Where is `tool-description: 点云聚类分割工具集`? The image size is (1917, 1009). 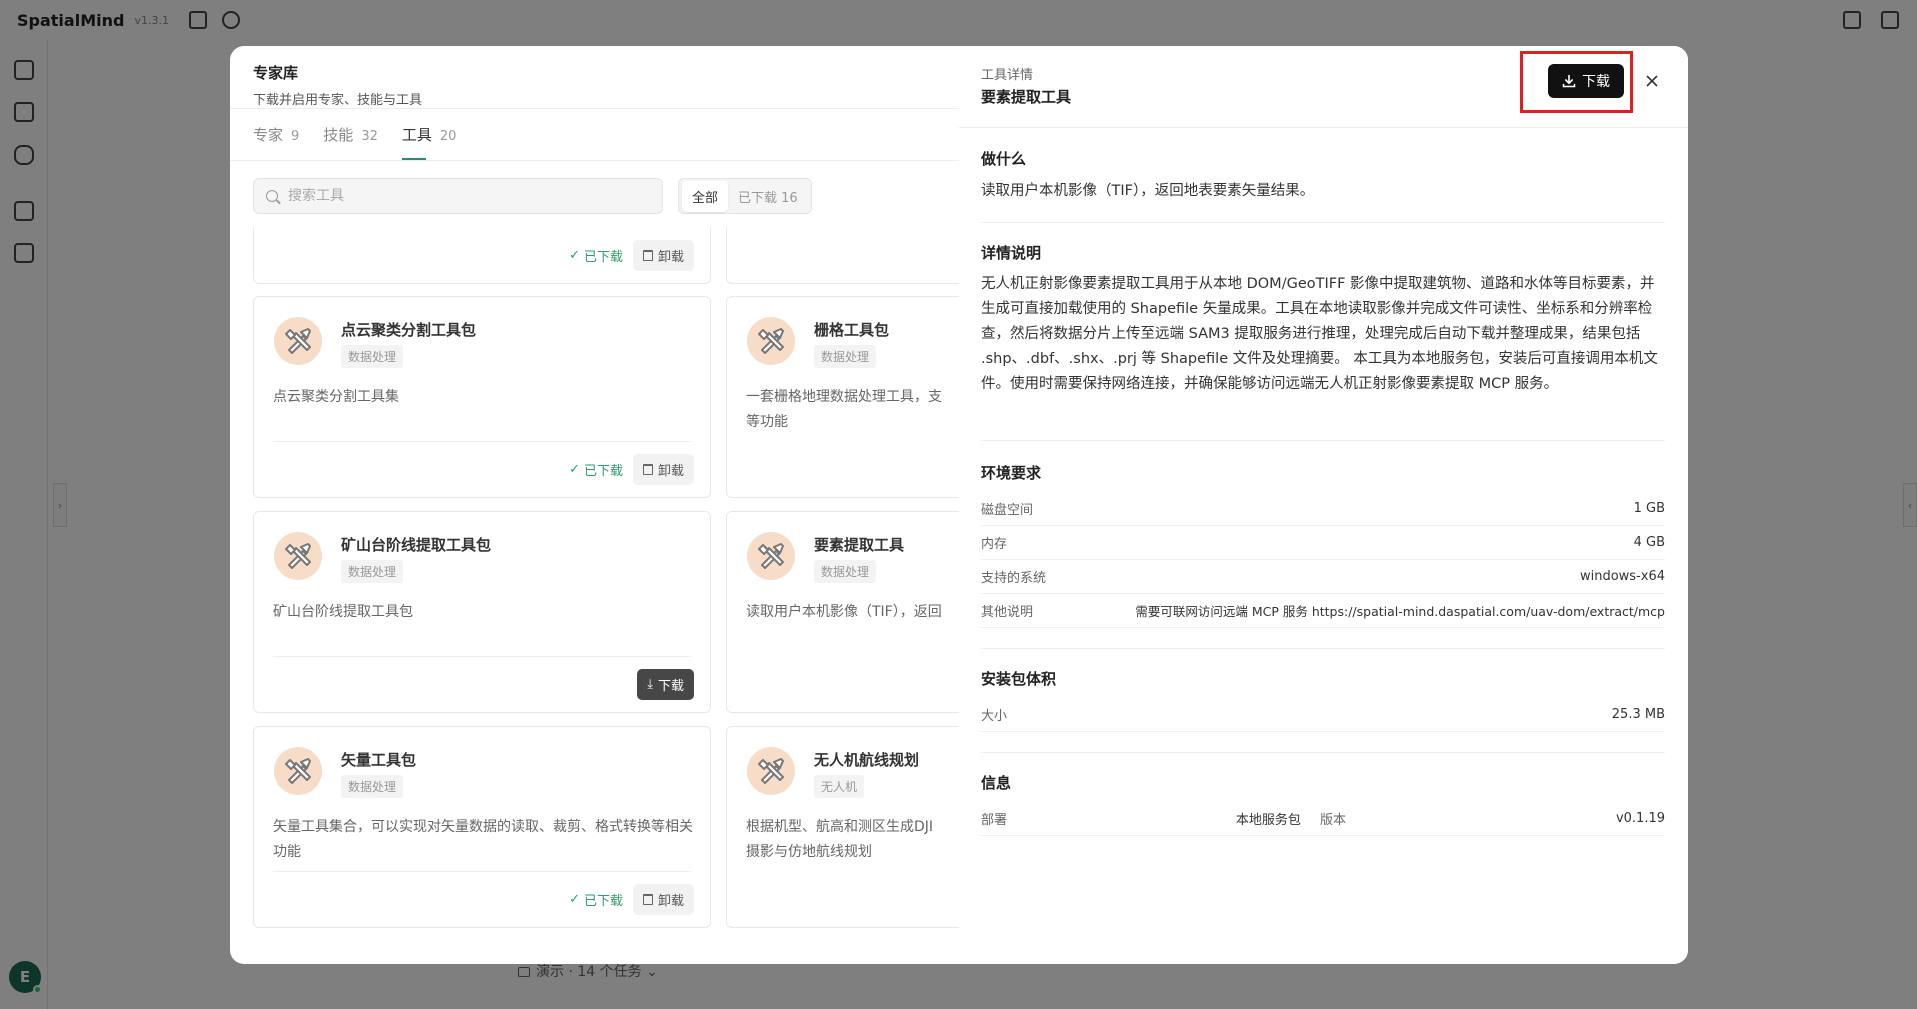
tool-description: 点云聚类分割工具集 is located at coordinates (336, 397).